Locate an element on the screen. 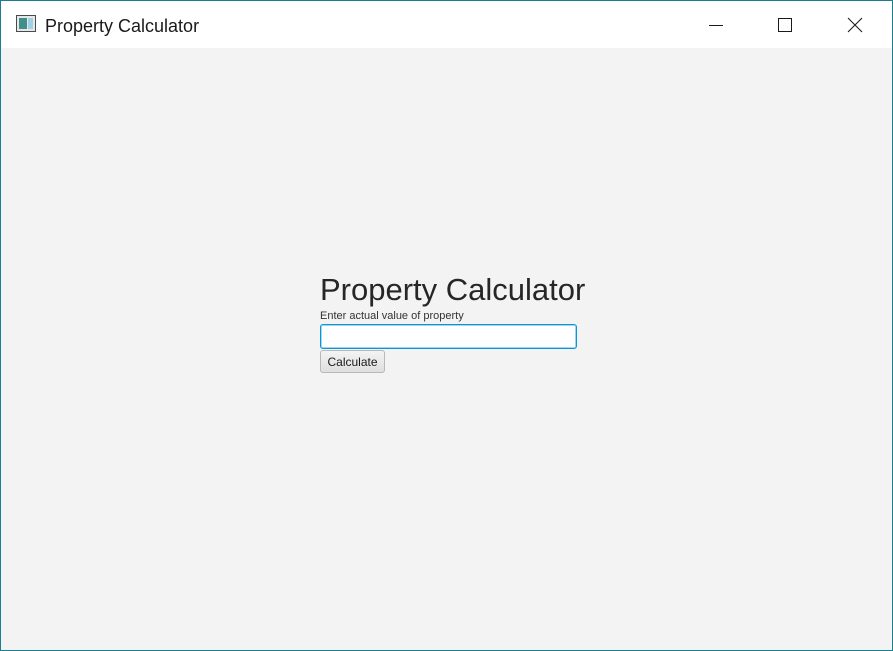 The image size is (893, 651). maximize-button is located at coordinates (786, 24).